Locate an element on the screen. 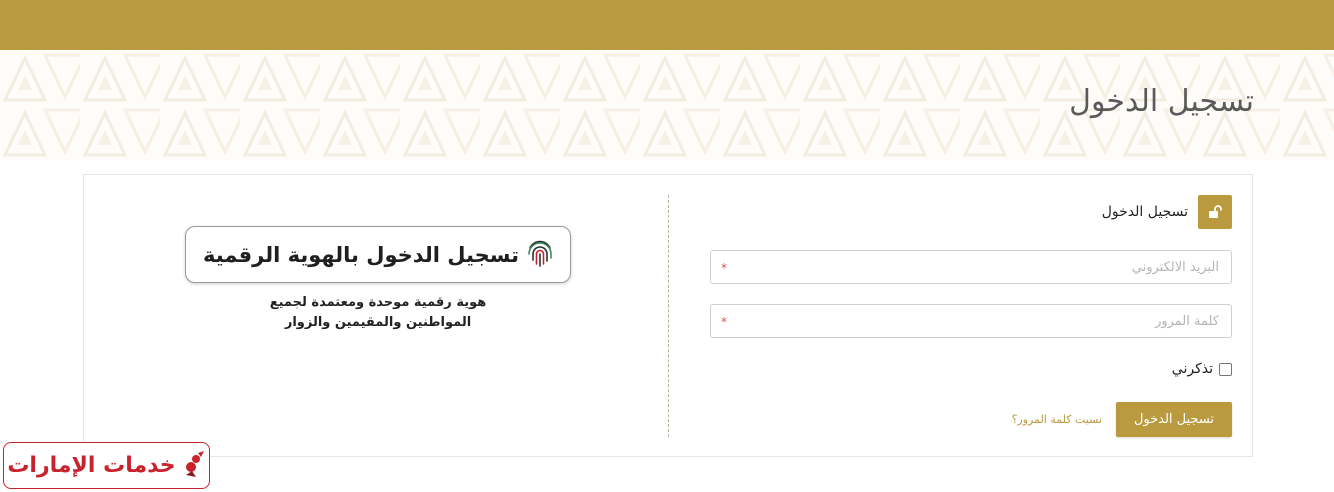 The width and height of the screenshot is (1334, 492). uae-pass-description-line1: هوية رقمية موحدة ومعتمدة لجميع is located at coordinates (378, 302).